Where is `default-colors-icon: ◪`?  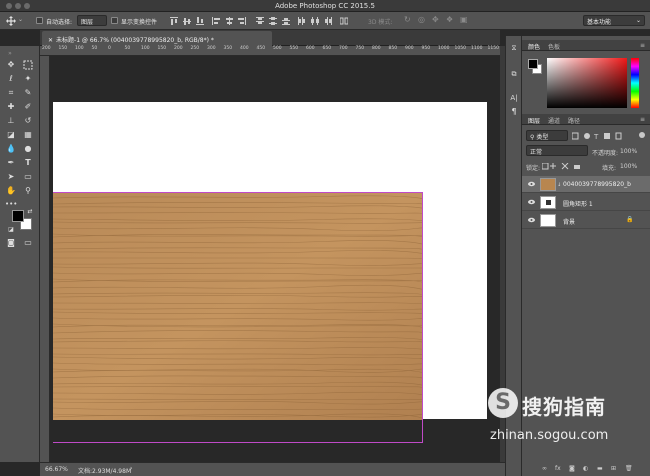 default-colors-icon: ◪ is located at coordinates (11, 230).